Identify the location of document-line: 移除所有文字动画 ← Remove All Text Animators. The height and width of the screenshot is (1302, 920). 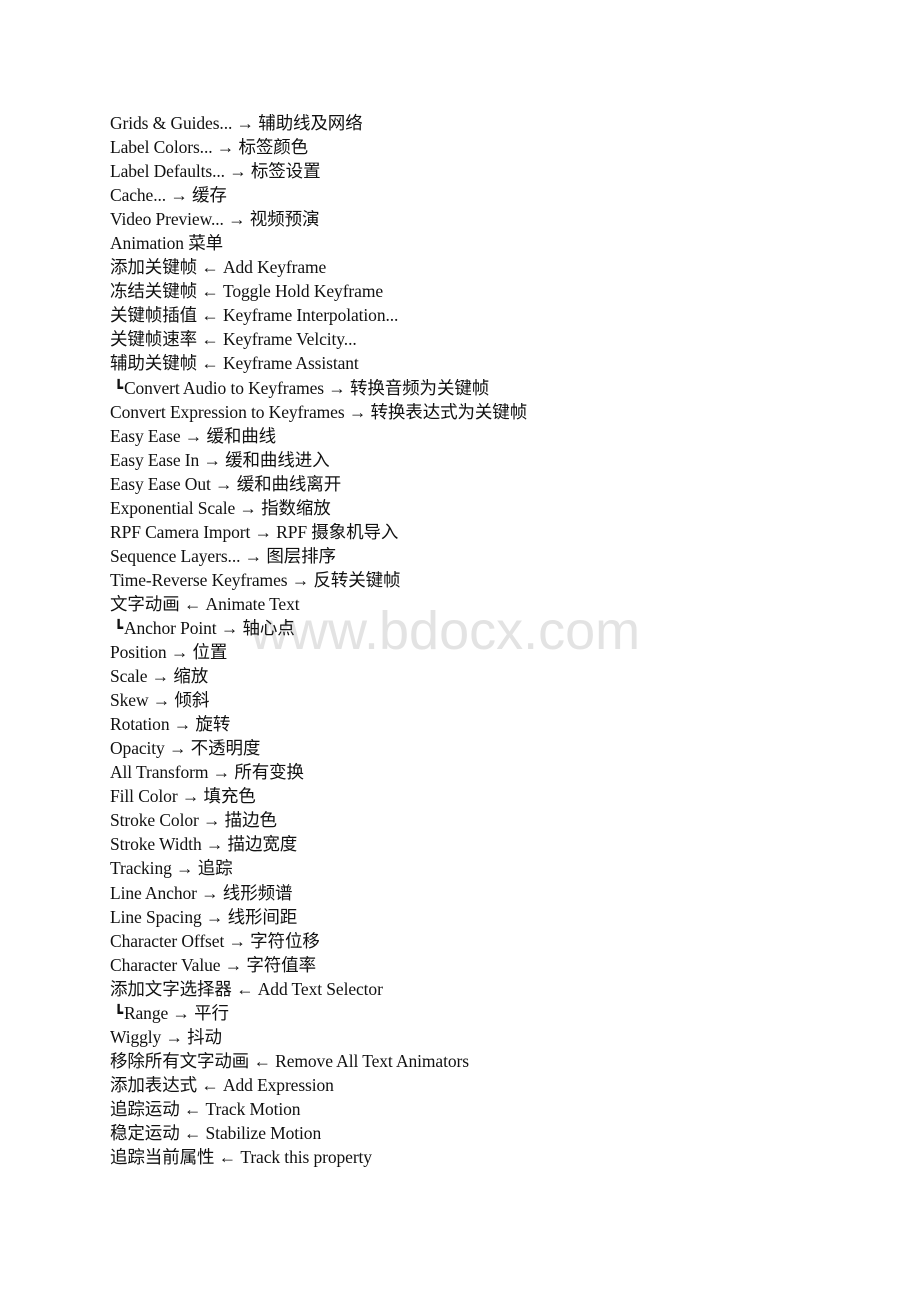
(460, 1061).